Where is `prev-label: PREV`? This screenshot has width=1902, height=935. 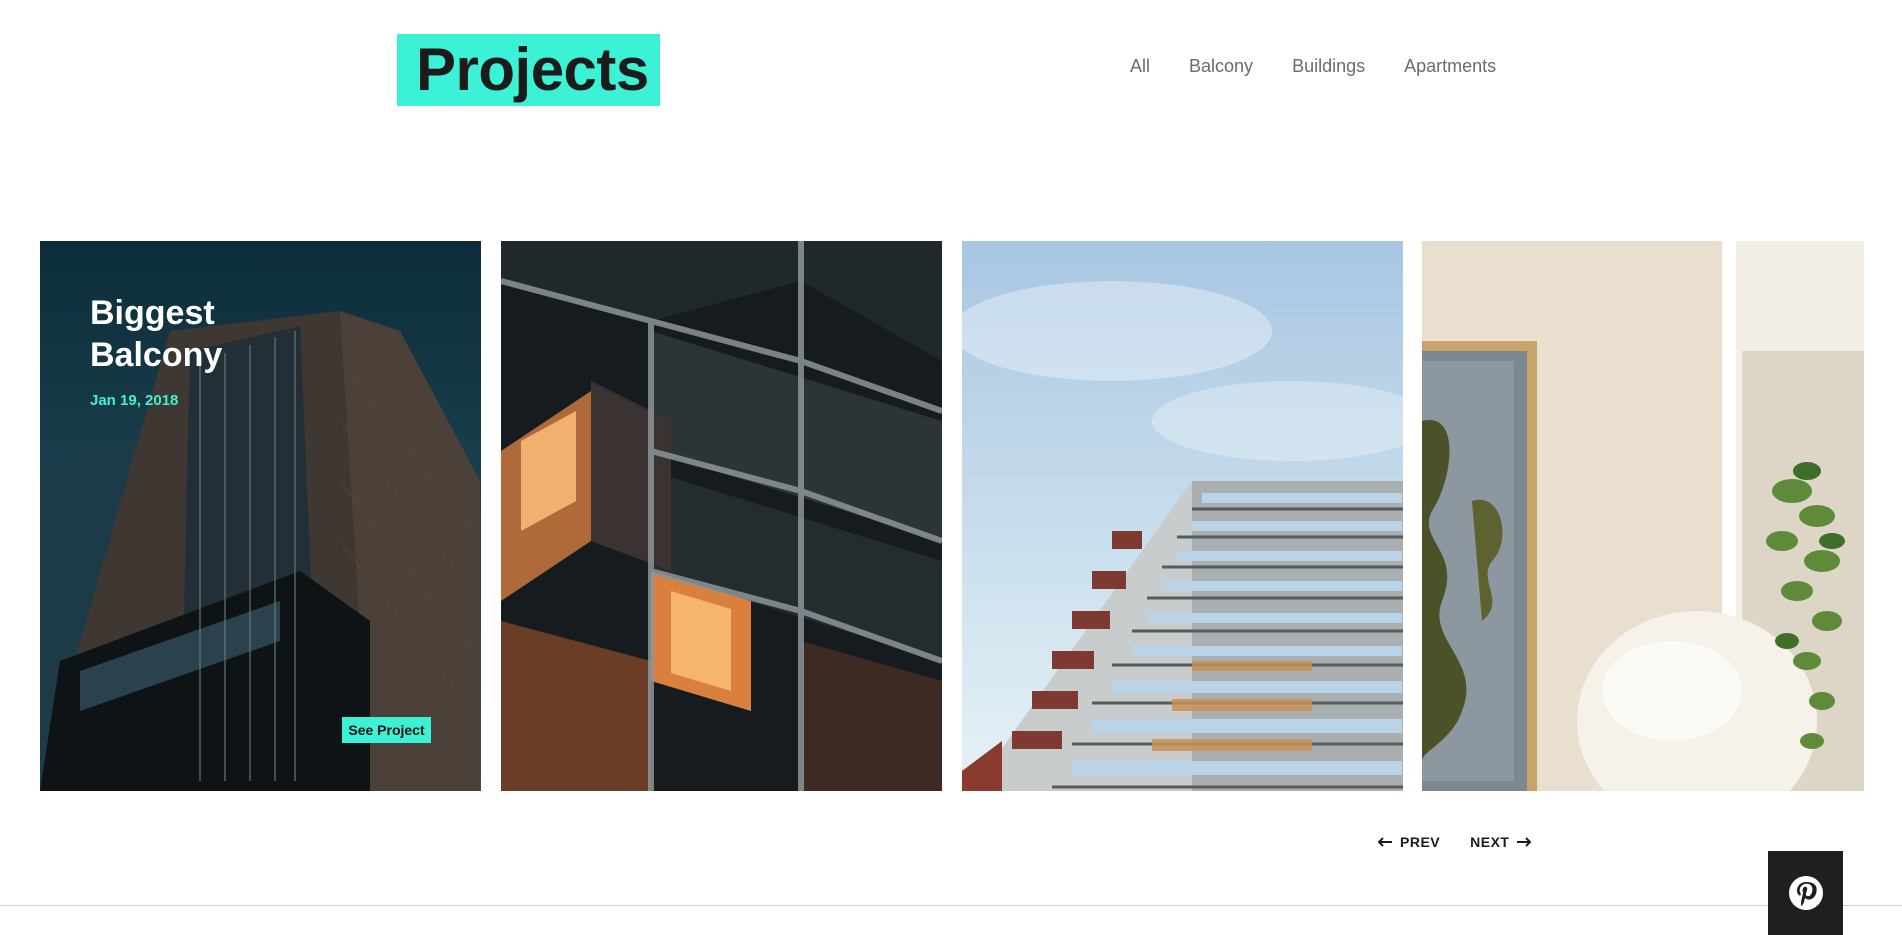 prev-label: PREV is located at coordinates (1420, 842).